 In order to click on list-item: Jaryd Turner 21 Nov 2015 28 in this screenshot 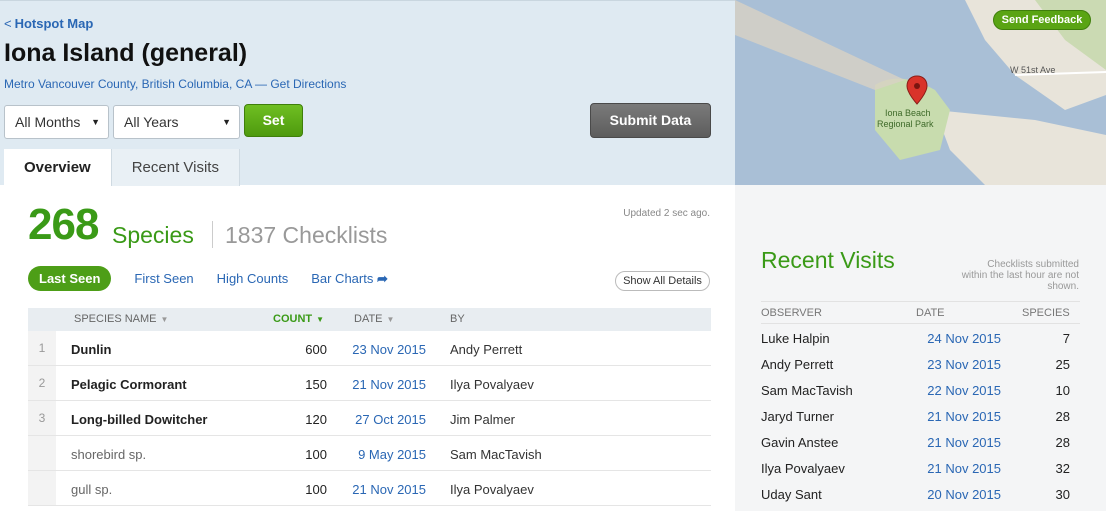, I will do `click(920, 416)`.